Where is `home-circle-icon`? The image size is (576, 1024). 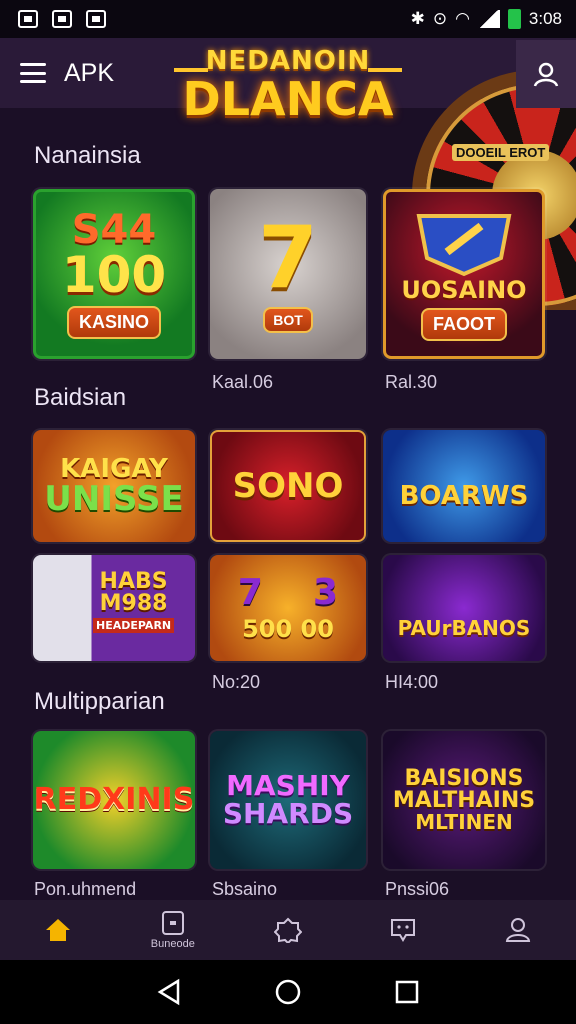
home-circle-icon is located at coordinates (288, 992).